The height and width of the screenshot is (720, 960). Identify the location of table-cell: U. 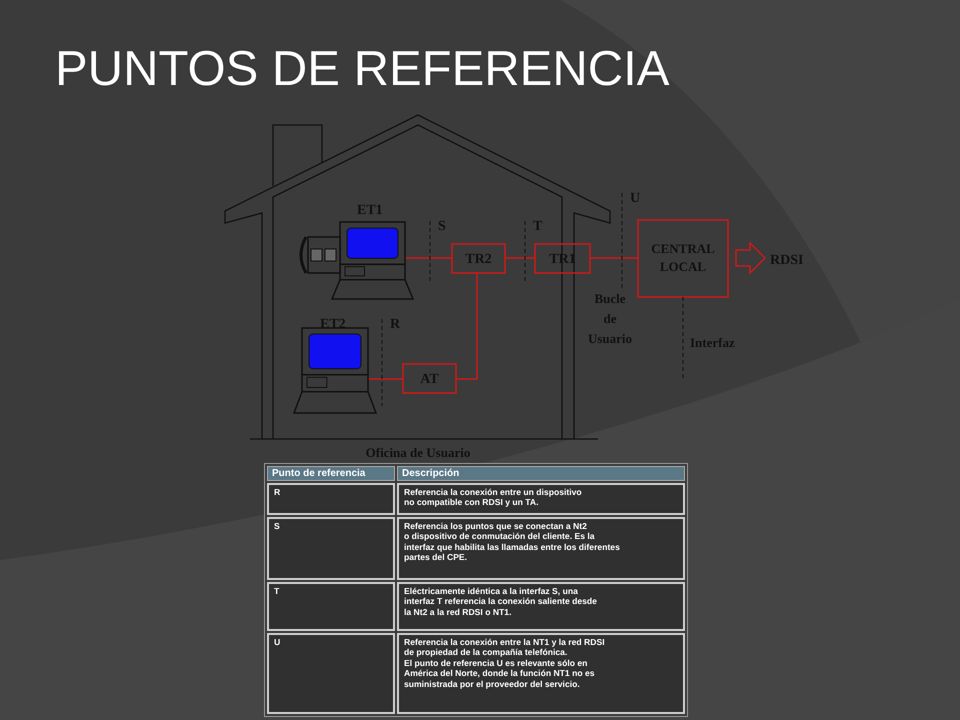
(331, 673).